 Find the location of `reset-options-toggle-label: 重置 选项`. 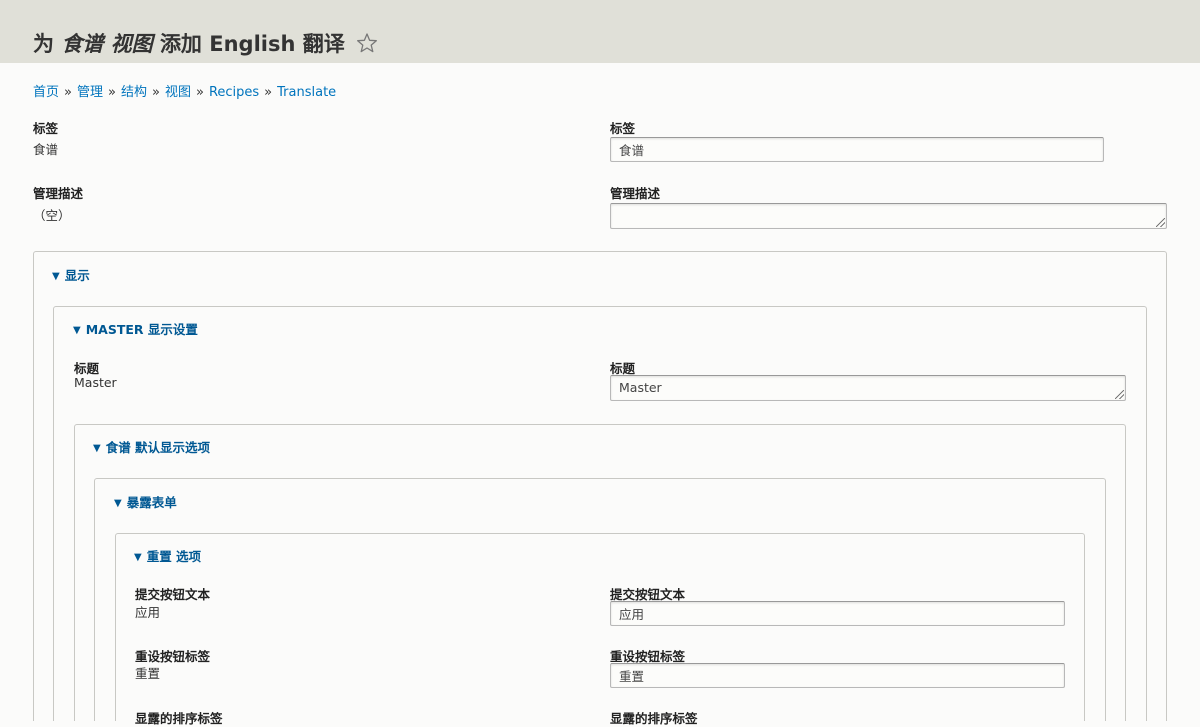

reset-options-toggle-label: 重置 选项 is located at coordinates (174, 556).